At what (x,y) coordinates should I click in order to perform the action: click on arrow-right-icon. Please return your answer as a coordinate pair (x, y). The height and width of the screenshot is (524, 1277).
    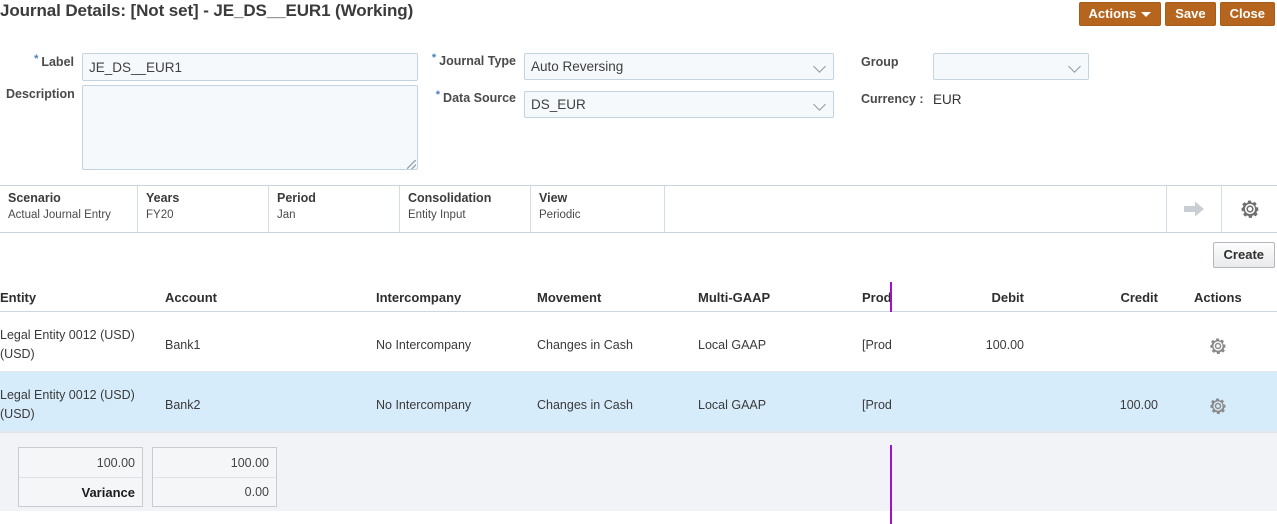
    Looking at the image, I should click on (1194, 209).